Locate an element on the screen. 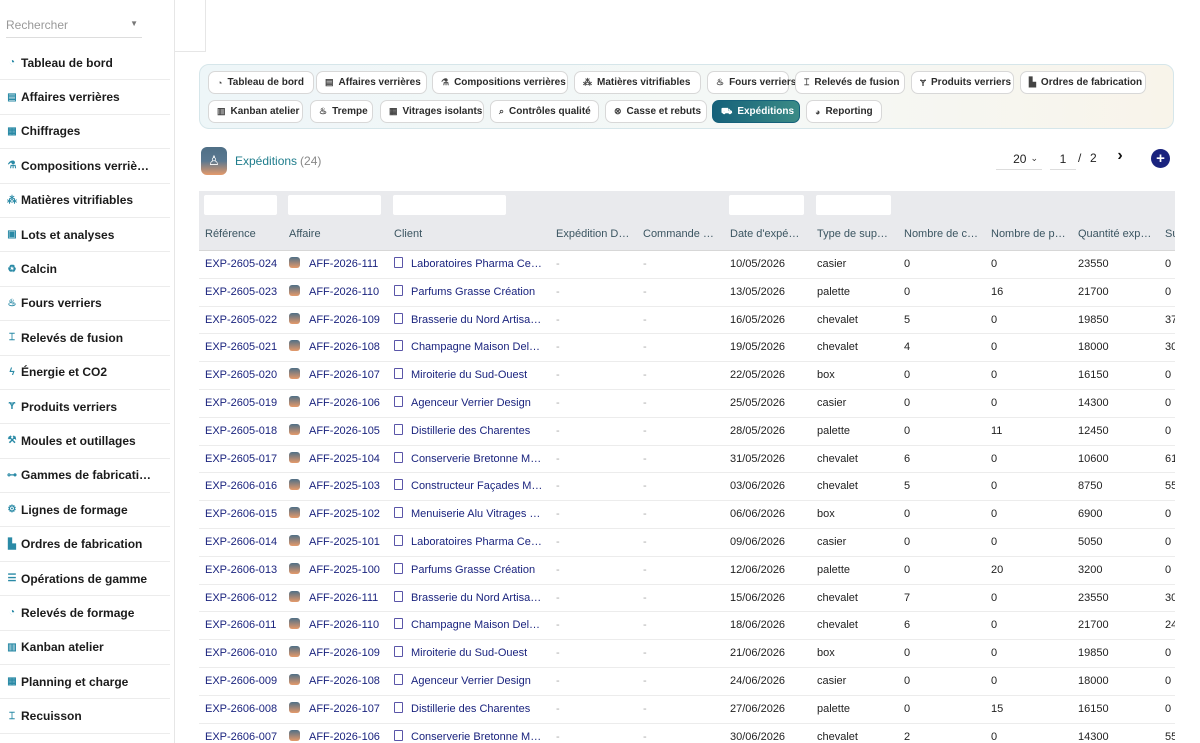 The image size is (1200, 743). table-cell: EXP-2606-009 is located at coordinates (245, 681).